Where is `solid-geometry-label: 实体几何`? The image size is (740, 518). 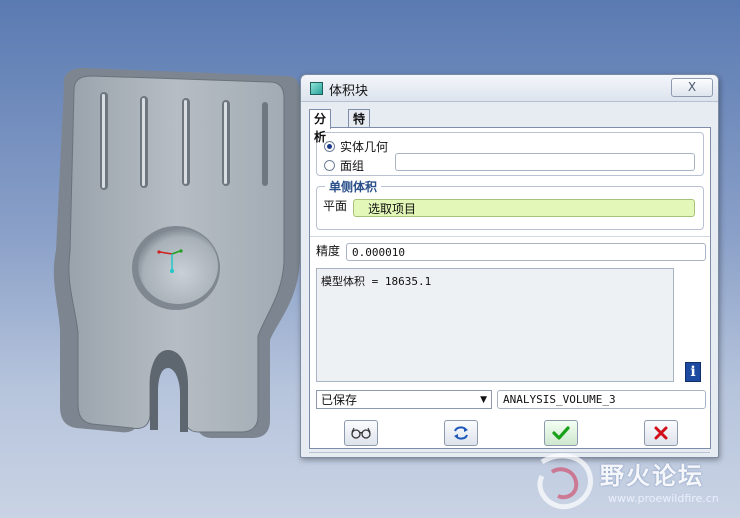
solid-geometry-label: 实体几何 is located at coordinates (364, 147).